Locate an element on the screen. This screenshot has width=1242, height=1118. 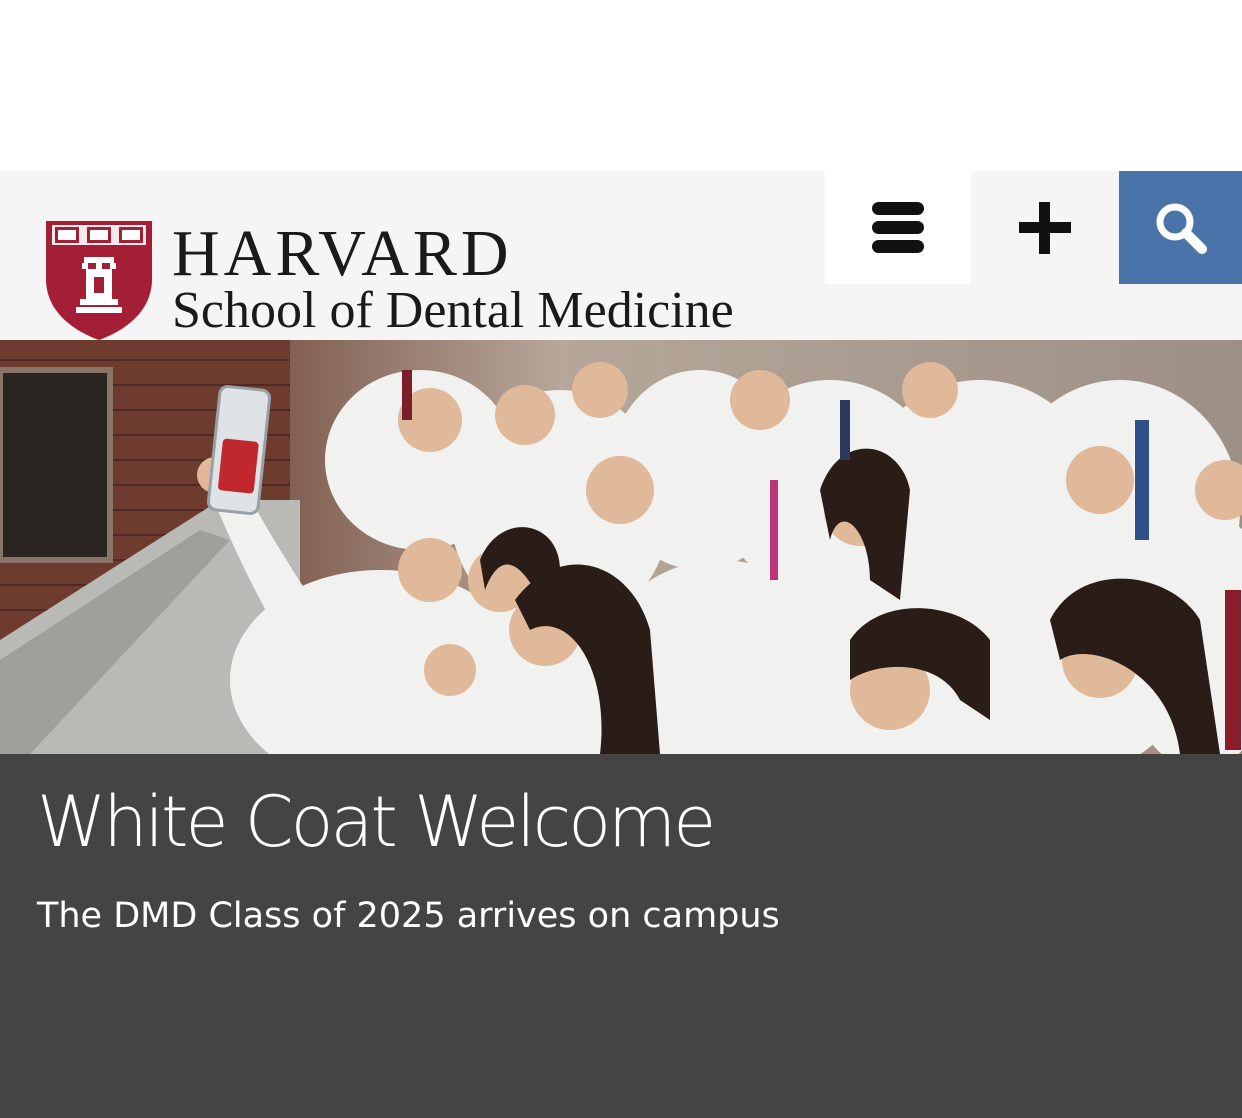
brand-name: HARVARD is located at coordinates (342, 253).